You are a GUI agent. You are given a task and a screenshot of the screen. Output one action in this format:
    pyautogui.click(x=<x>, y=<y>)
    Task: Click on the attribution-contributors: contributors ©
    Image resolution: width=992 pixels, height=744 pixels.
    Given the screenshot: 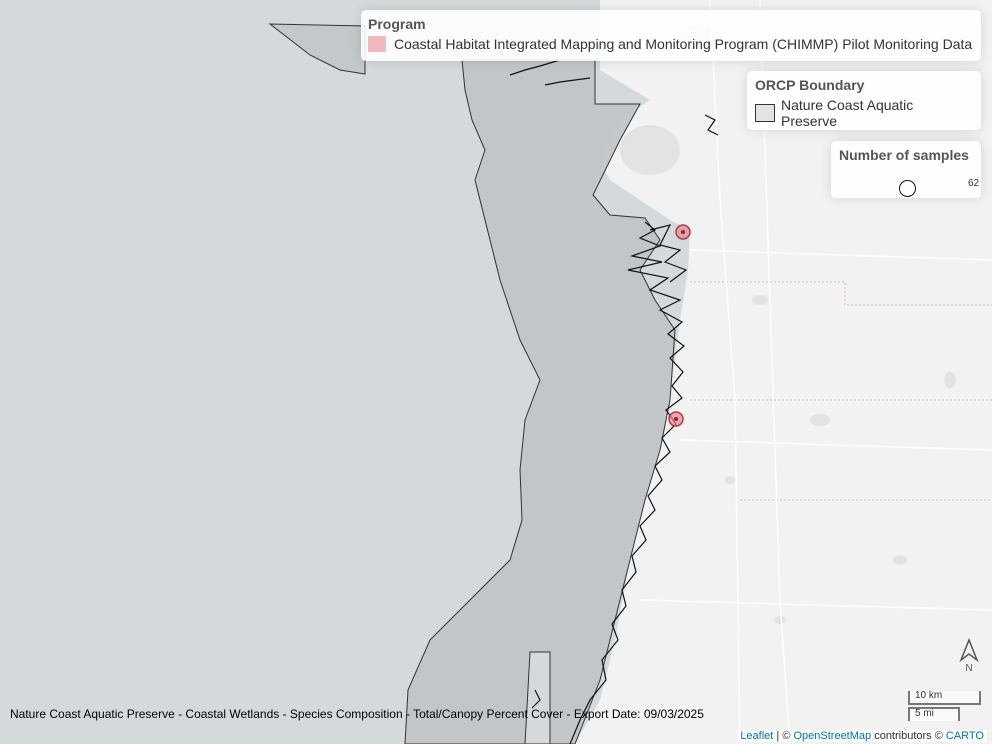 What is the action you would take?
    pyautogui.click(x=908, y=736)
    